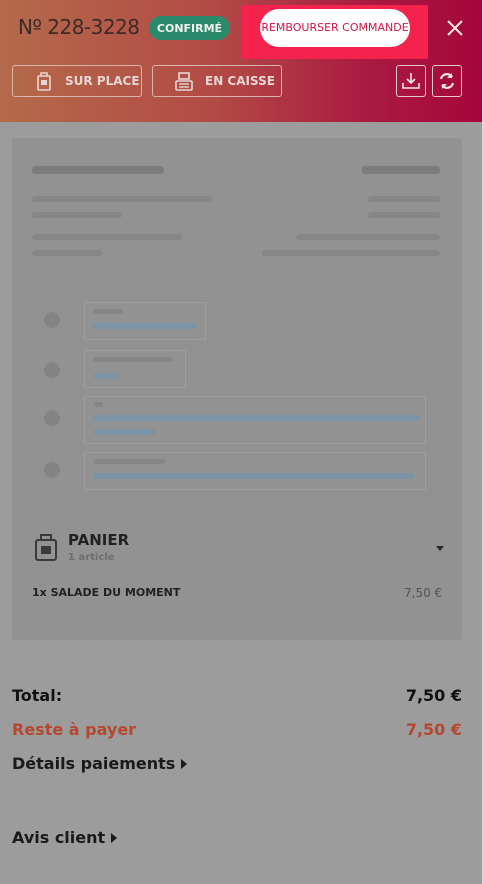 Image resolution: width=484 pixels, height=884 pixels. I want to click on payment-details-link: Détails paiements, so click(100, 763).